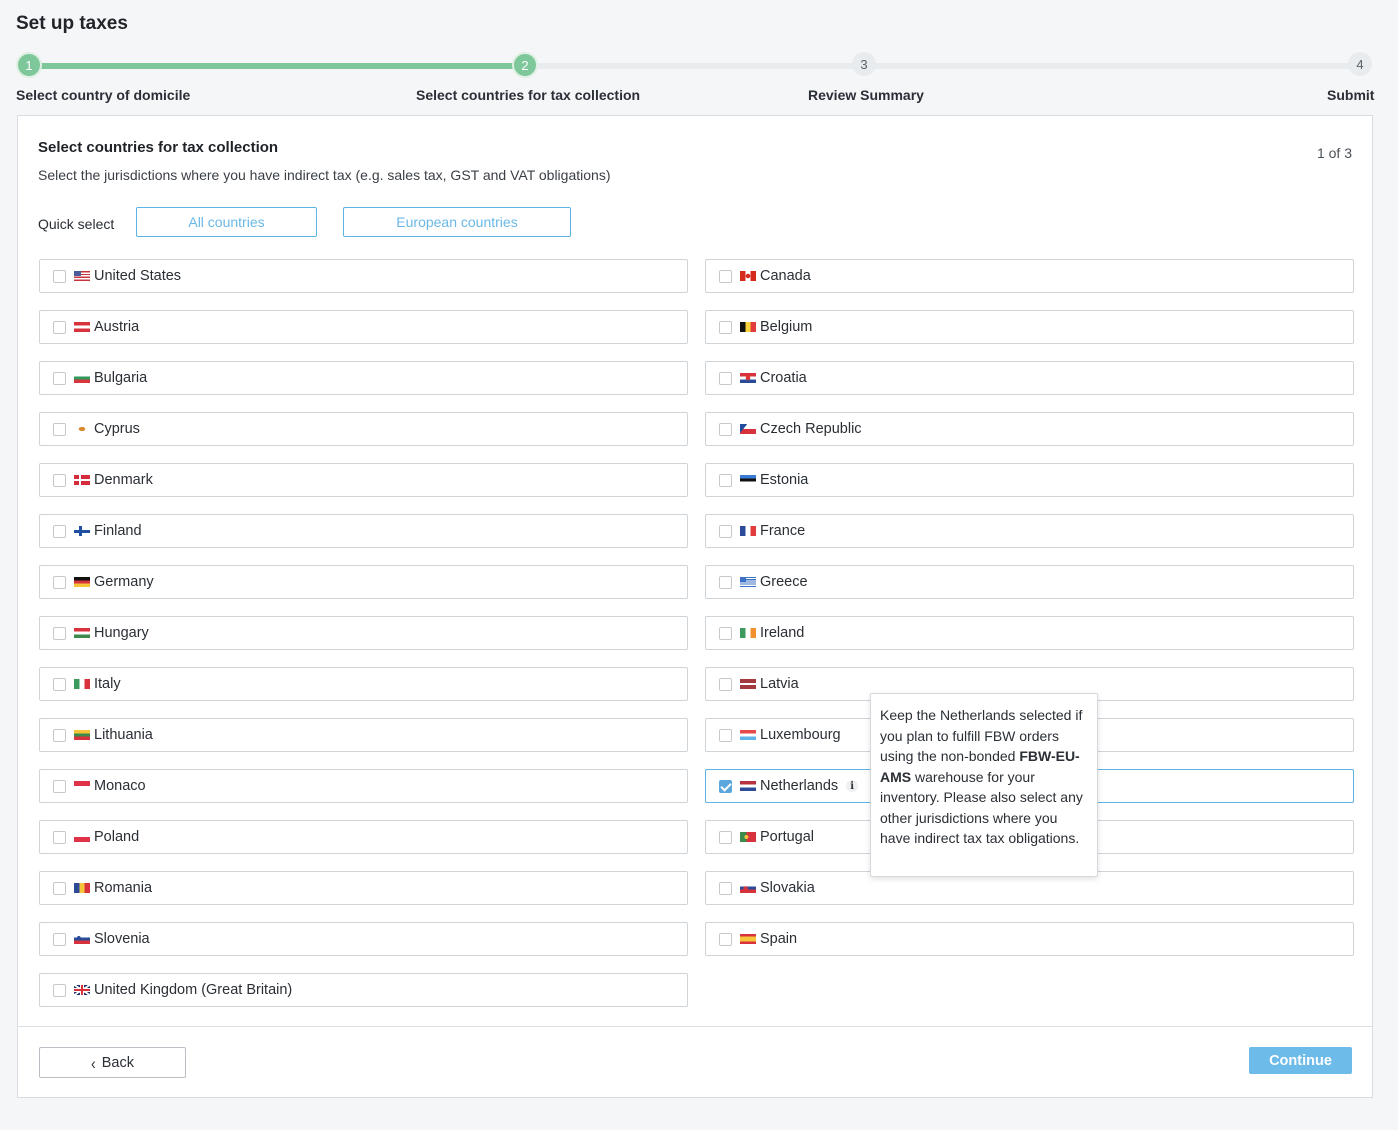 This screenshot has width=1398, height=1130. What do you see at coordinates (363, 786) in the screenshot?
I see `country-option-monaco: Monaco` at bounding box center [363, 786].